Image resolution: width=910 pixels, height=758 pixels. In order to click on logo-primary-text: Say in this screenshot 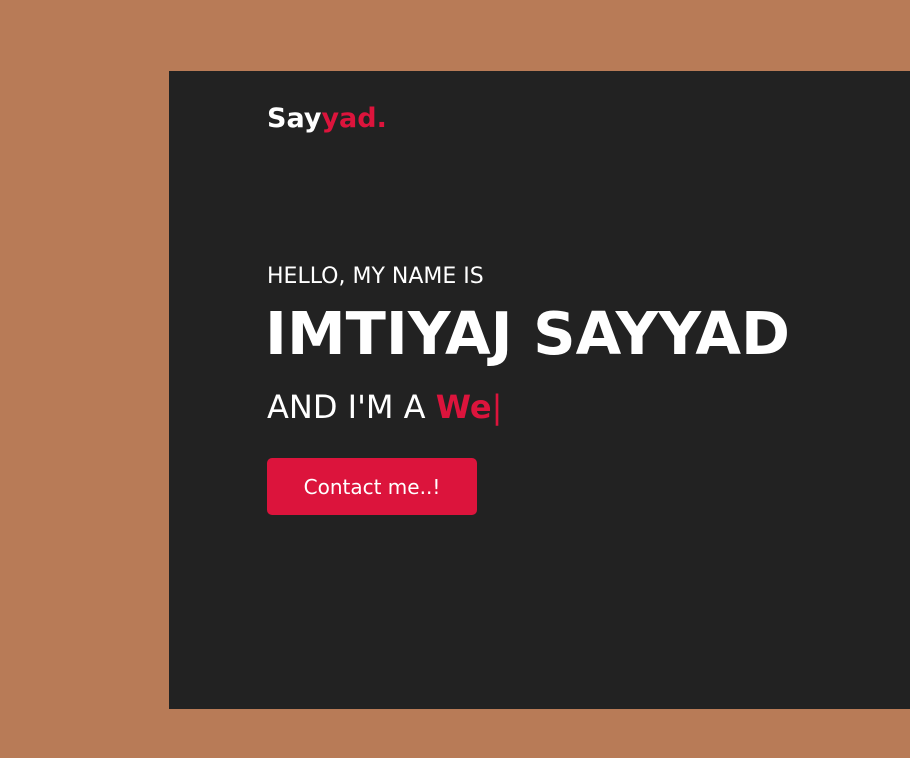, I will do `click(294, 118)`.